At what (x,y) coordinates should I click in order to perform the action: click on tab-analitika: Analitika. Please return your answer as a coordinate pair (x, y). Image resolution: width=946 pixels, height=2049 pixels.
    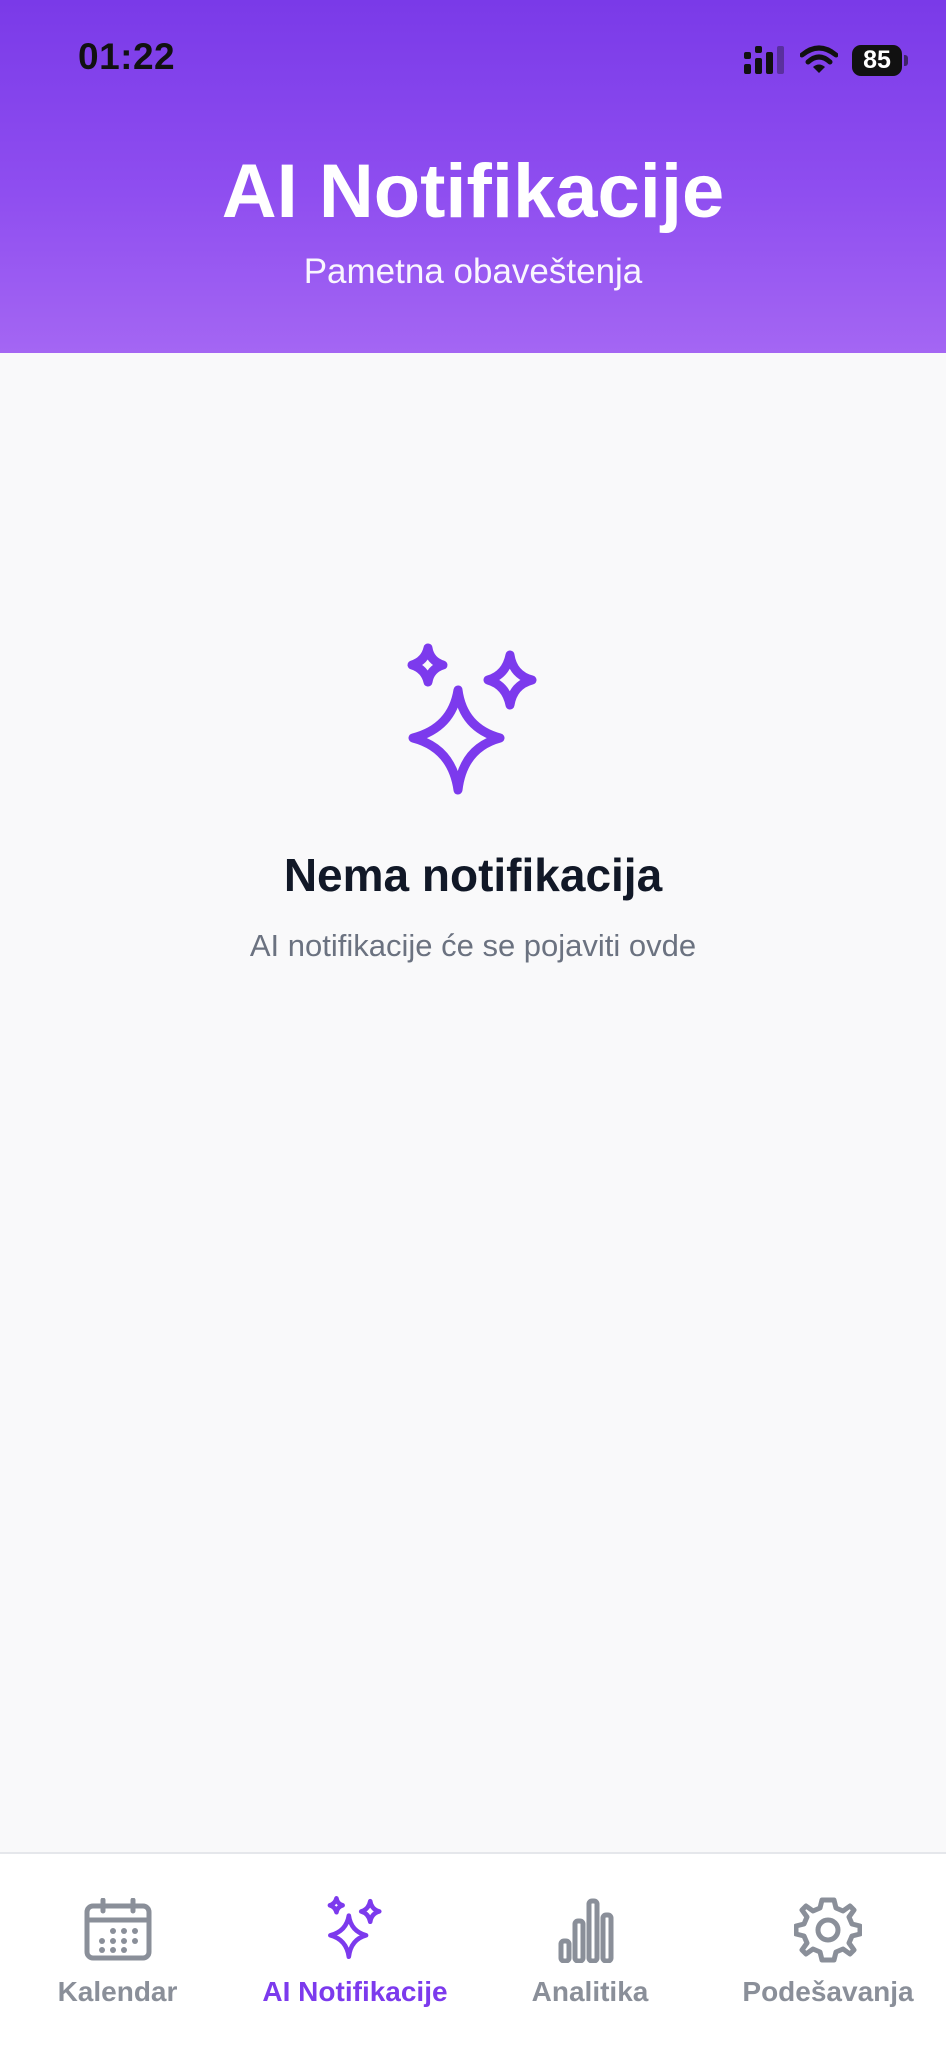
    Looking at the image, I should click on (590, 1951).